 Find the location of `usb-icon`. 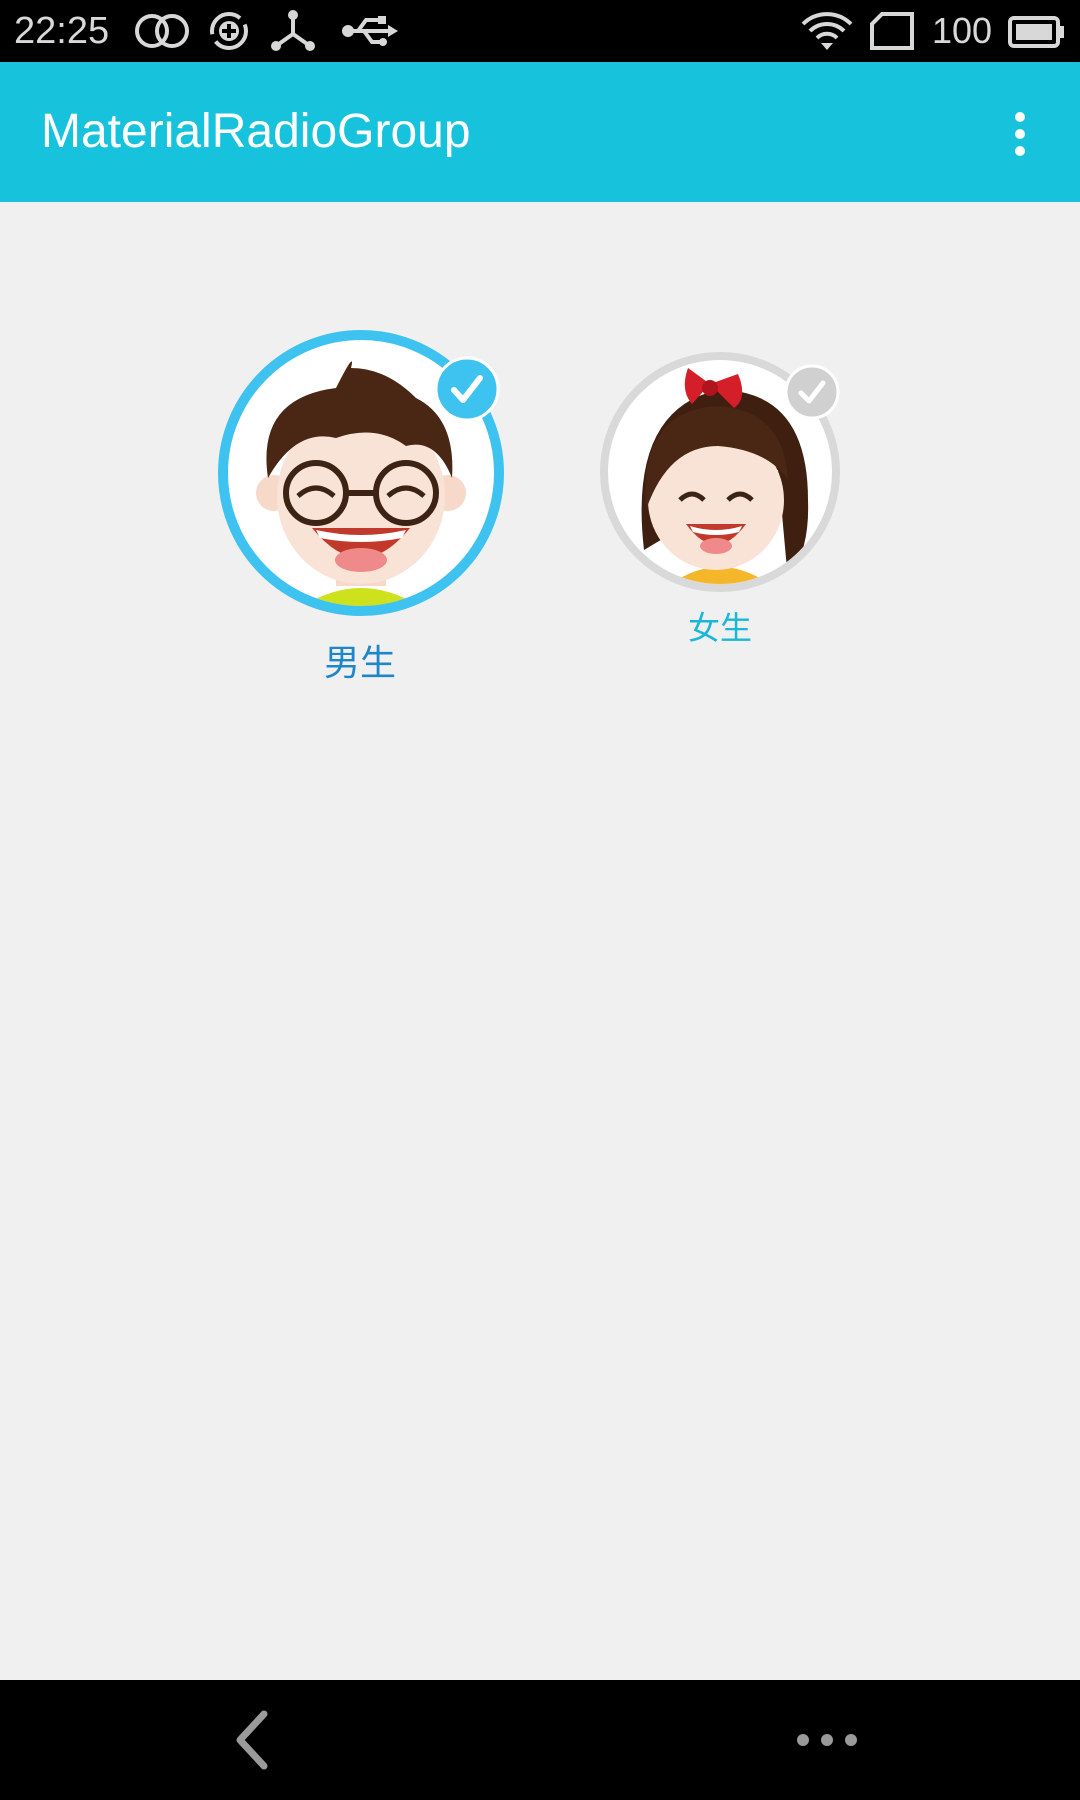

usb-icon is located at coordinates (370, 31).